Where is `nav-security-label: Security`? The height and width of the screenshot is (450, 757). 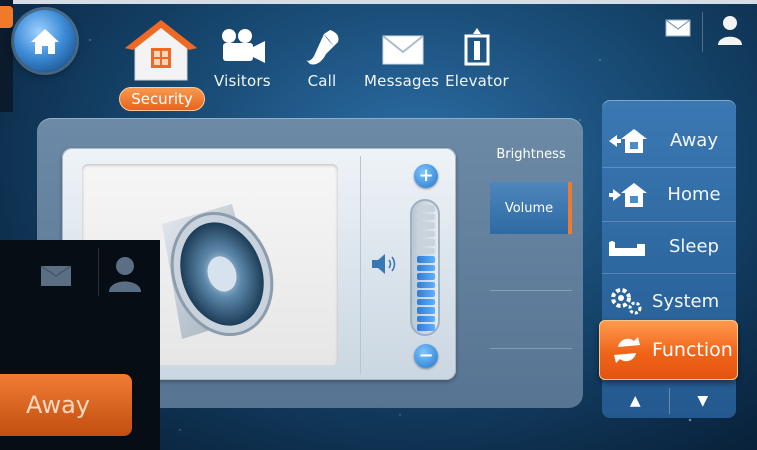 nav-security-label: Security is located at coordinates (162, 99).